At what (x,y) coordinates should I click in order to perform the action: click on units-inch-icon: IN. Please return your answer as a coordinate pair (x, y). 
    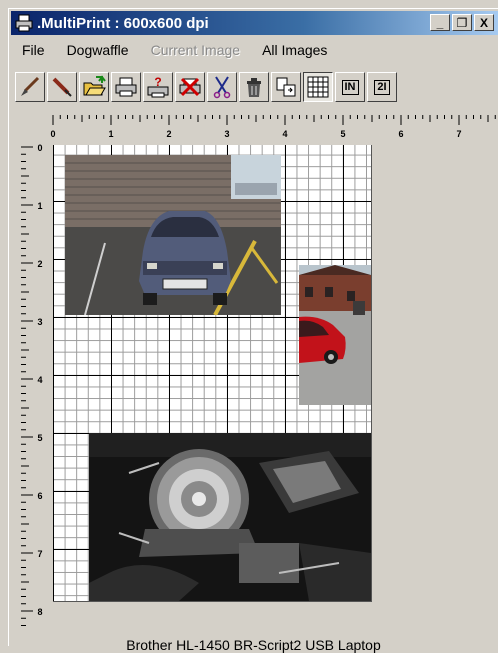
    Looking at the image, I should click on (350, 87).